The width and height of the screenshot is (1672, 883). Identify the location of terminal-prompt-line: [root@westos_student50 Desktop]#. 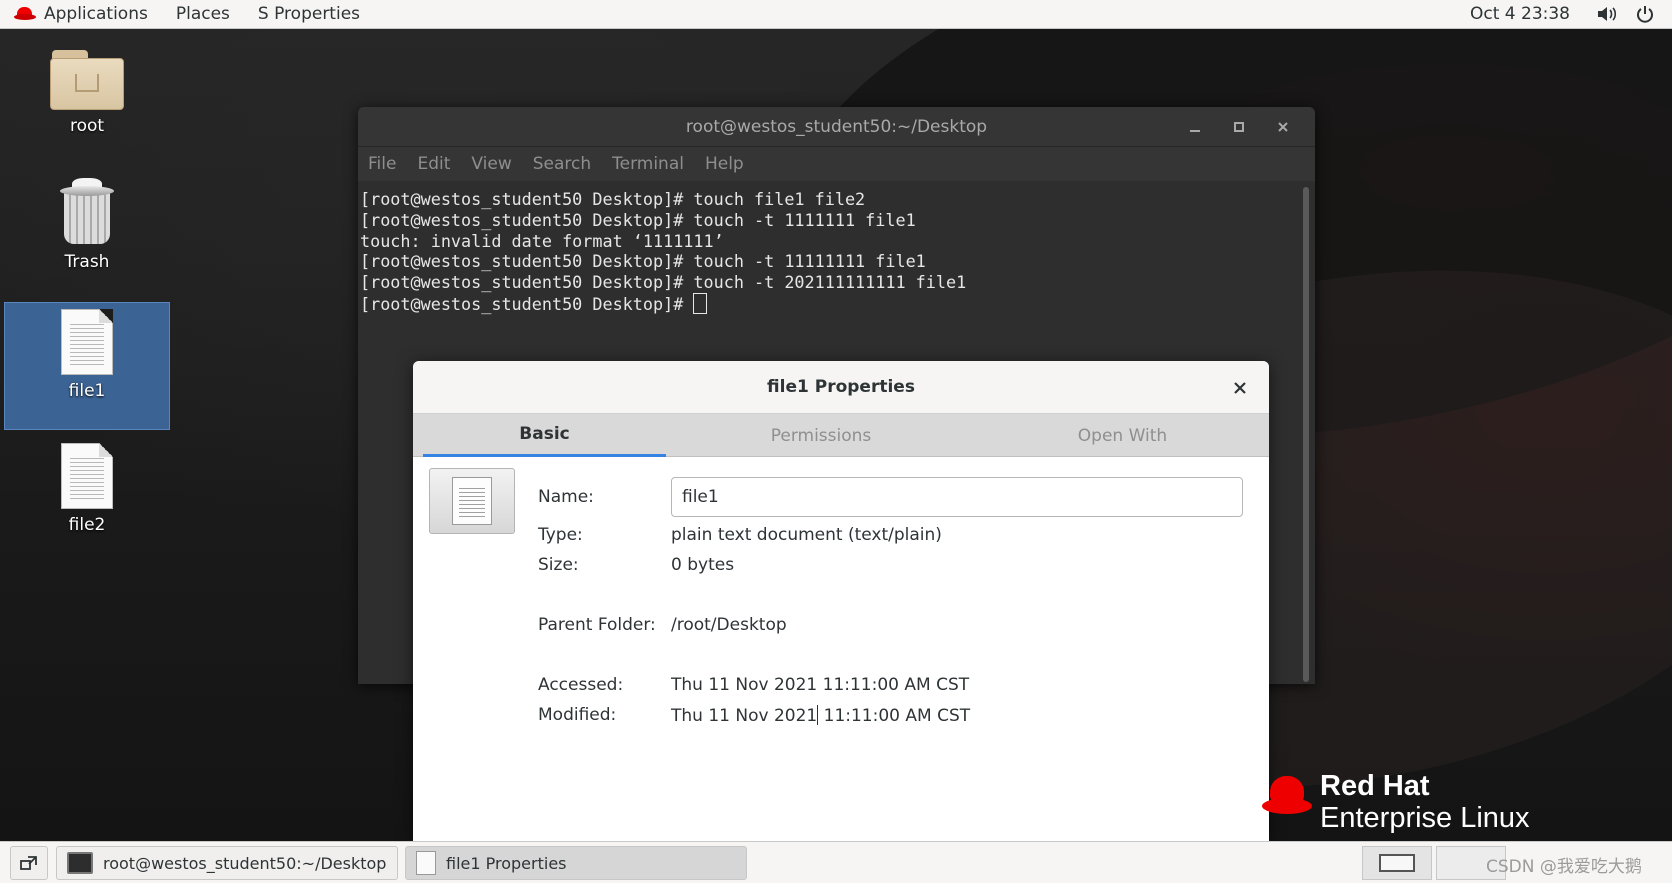
(837, 303).